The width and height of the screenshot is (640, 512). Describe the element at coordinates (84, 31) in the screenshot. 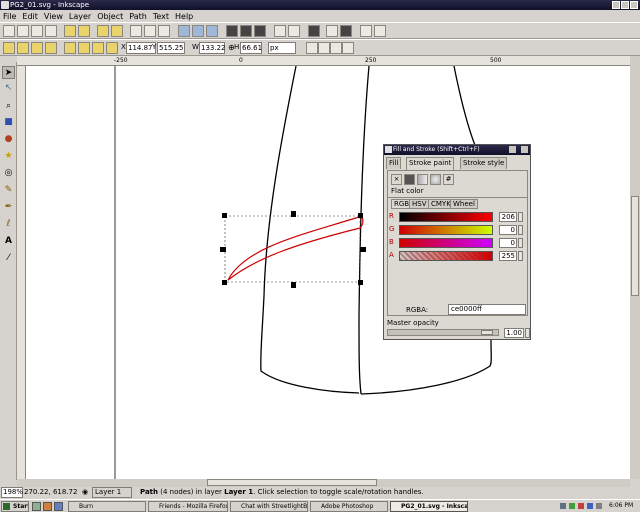

I see `export-icon` at that location.